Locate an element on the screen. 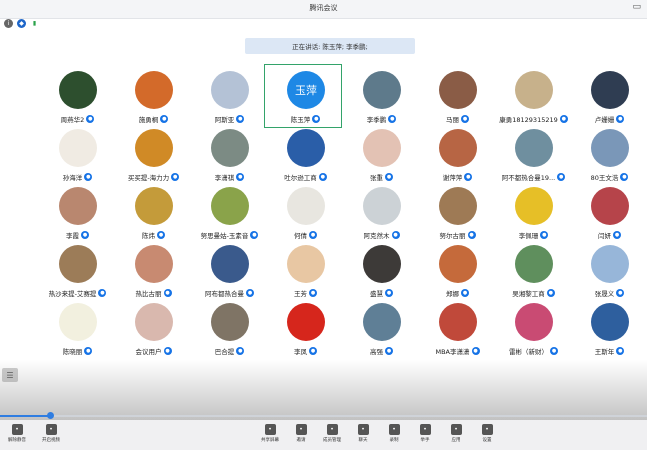 This screenshot has height=450, width=647. participant-name: 阿布都热合曼 is located at coordinates (224, 293).